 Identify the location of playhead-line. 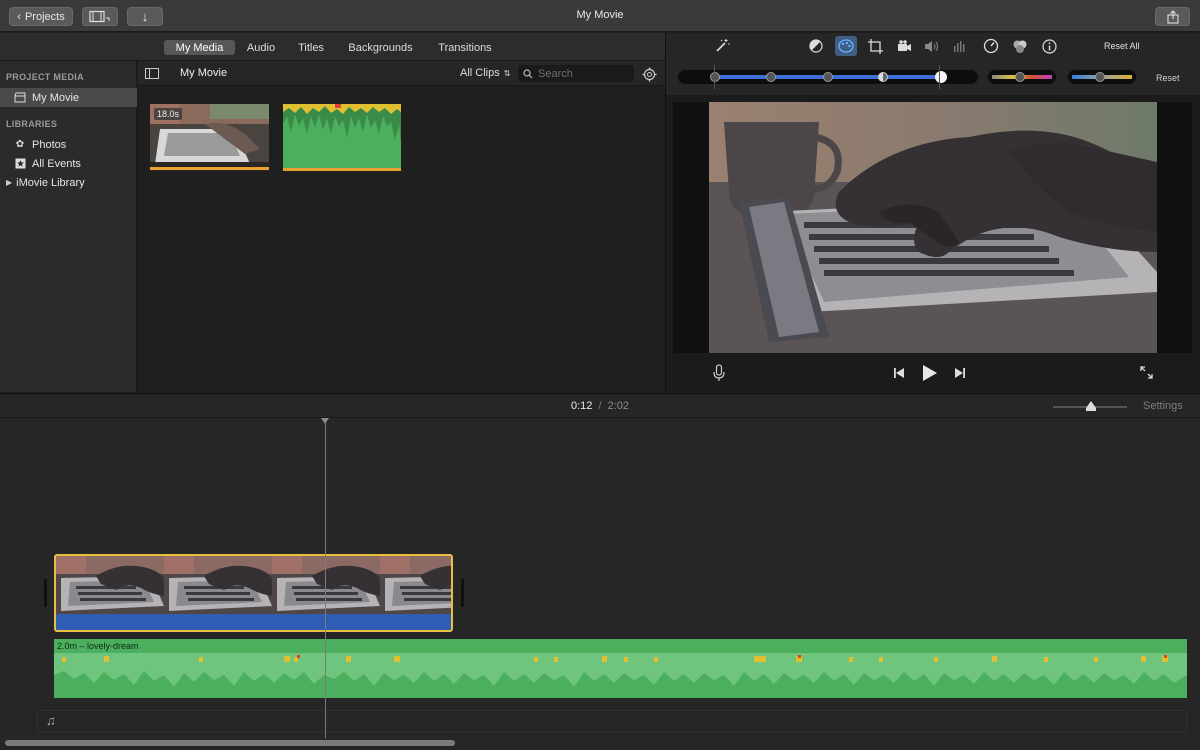
(325, 580).